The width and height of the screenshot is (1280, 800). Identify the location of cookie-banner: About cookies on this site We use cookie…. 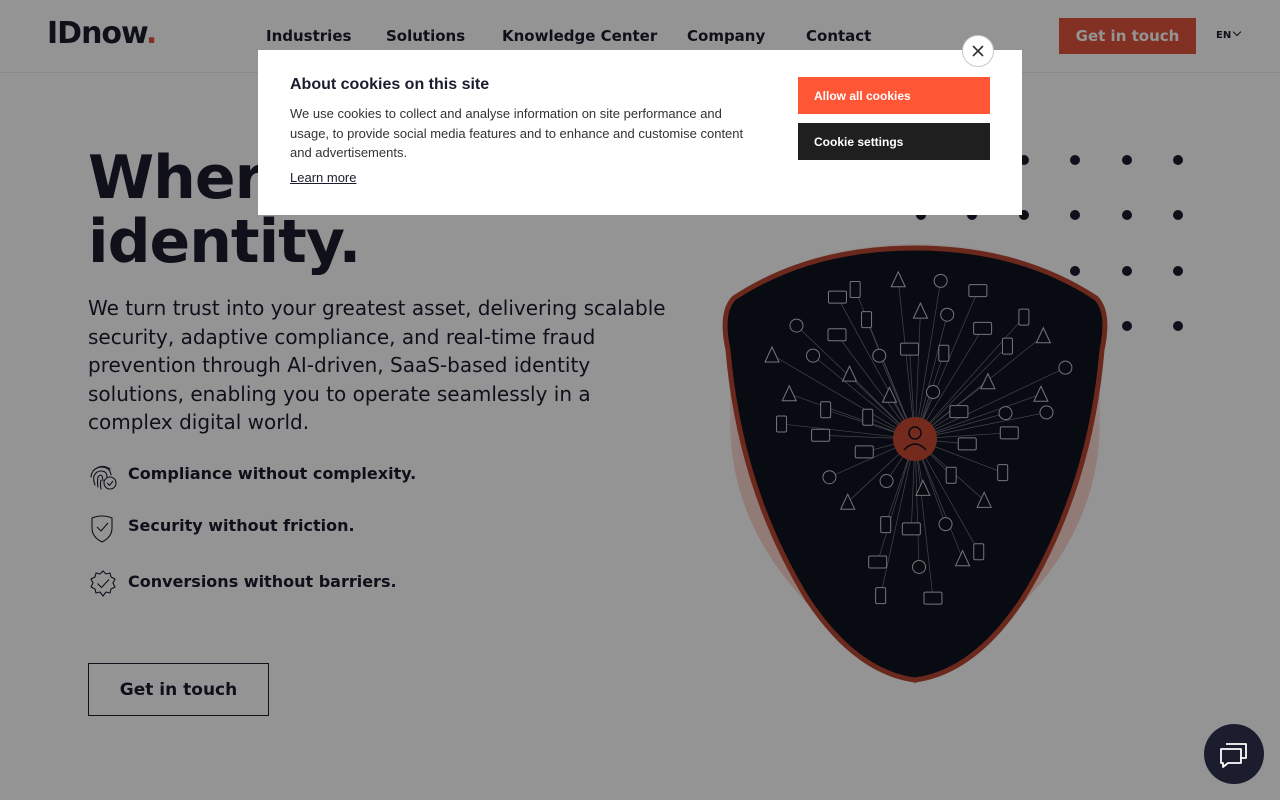
(640, 132).